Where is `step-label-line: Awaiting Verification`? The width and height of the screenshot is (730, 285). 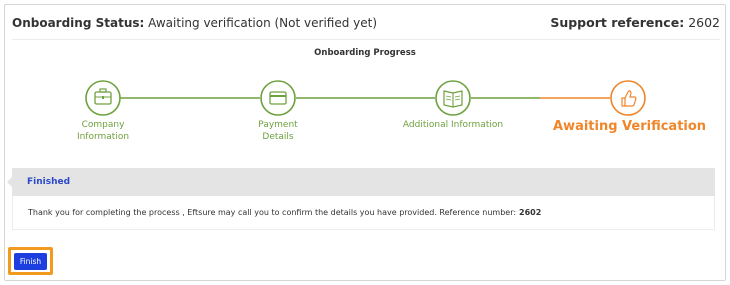
step-label-line: Awaiting Verification is located at coordinates (630, 126).